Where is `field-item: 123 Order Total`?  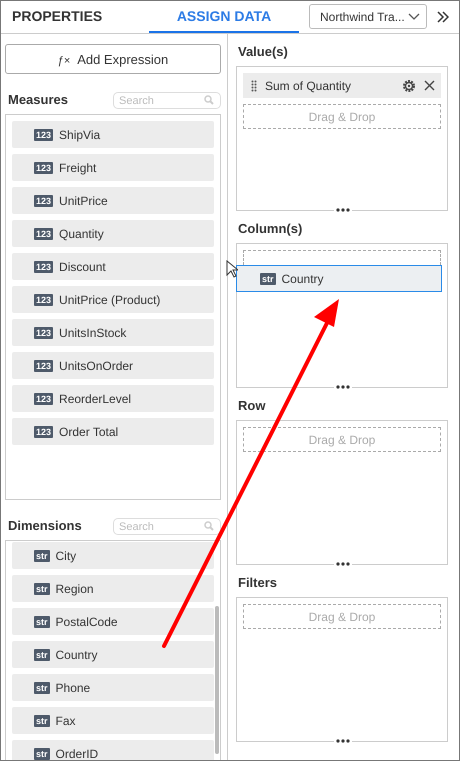
field-item: 123 Order Total is located at coordinates (113, 431).